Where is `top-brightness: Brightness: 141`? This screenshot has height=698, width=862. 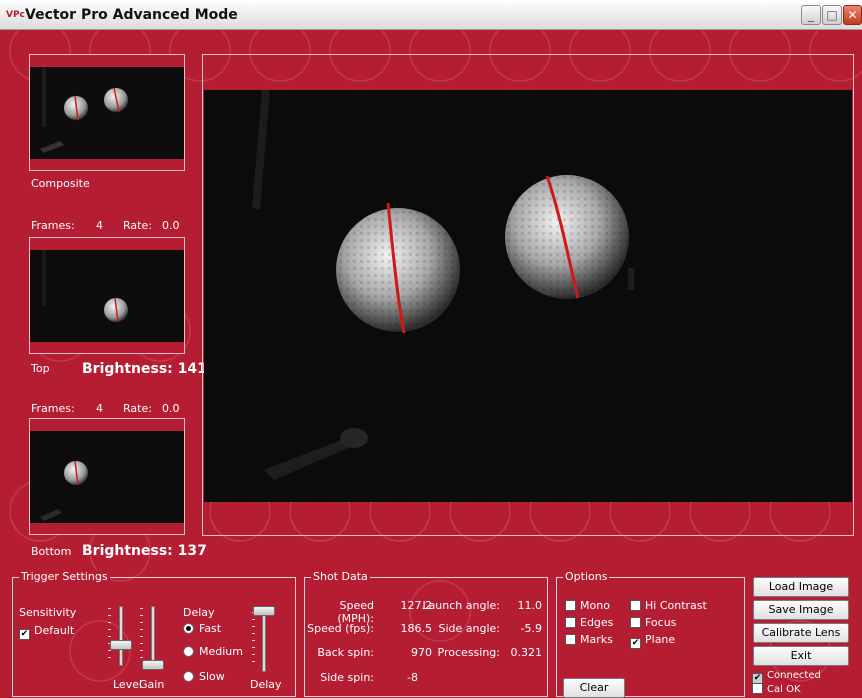 top-brightness: Brightness: 141 is located at coordinates (144, 369).